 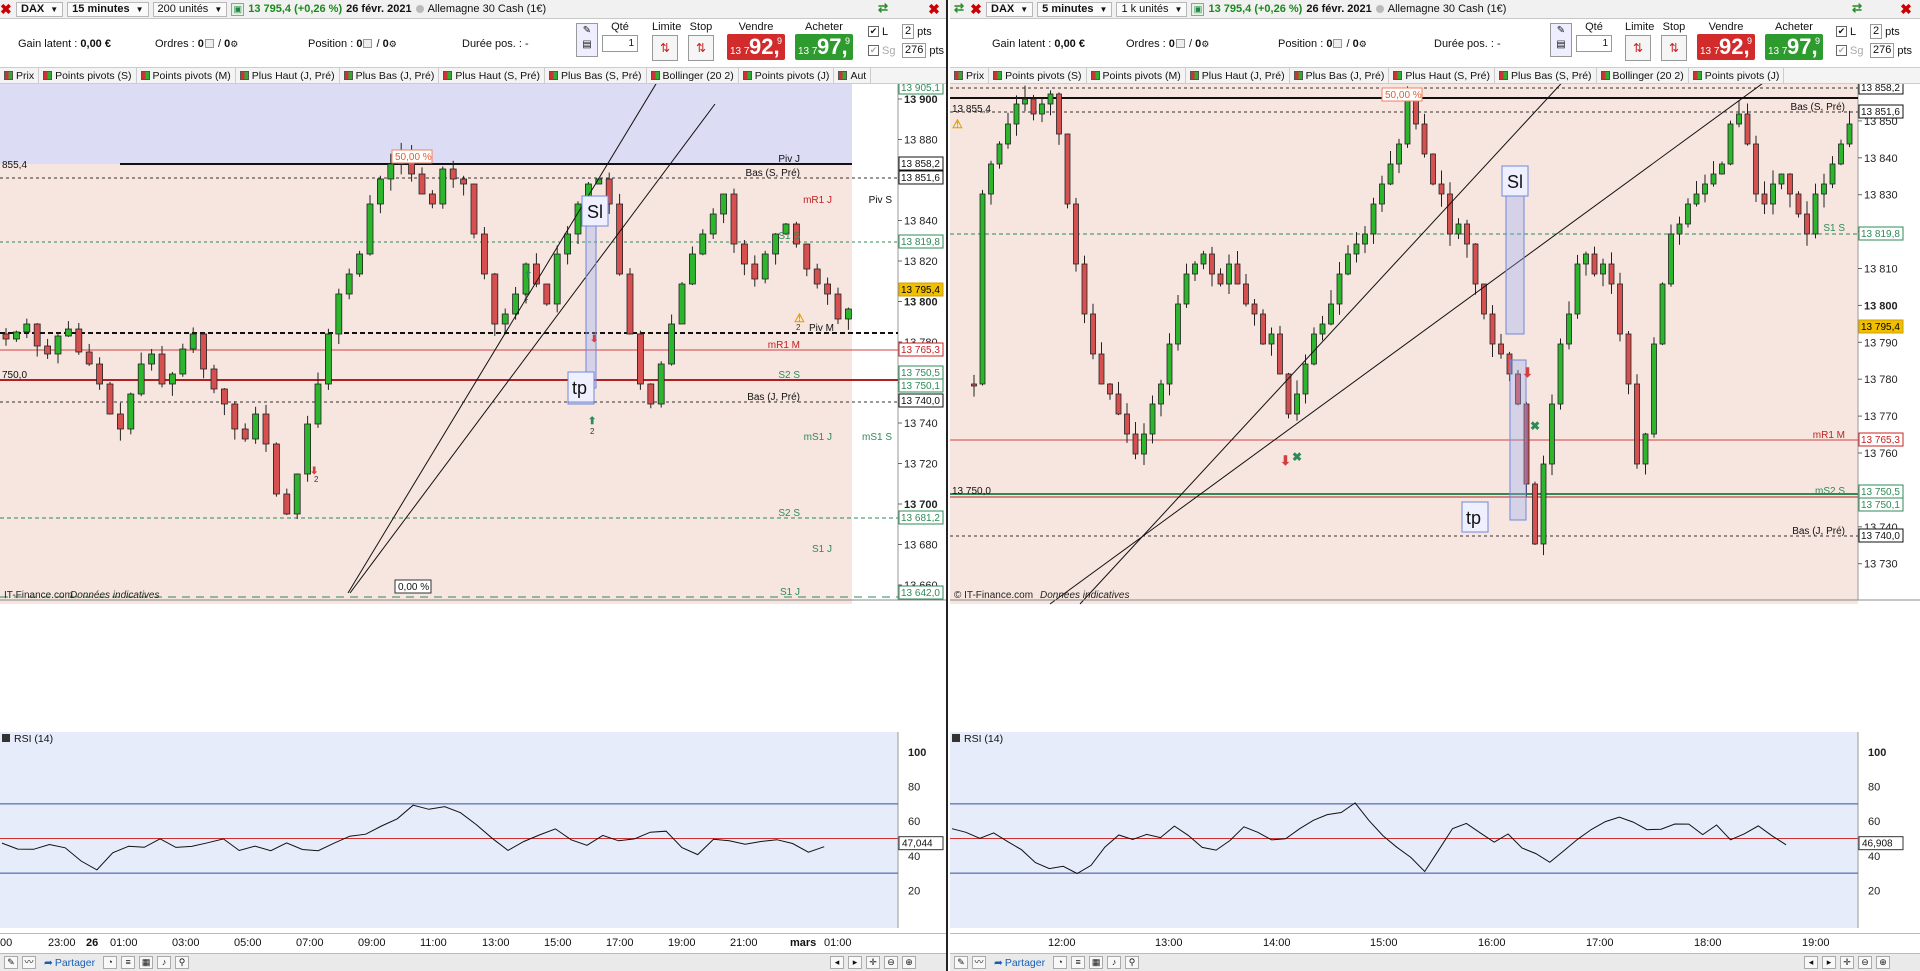 I want to click on rsi-tick-label: 80, so click(x=914, y=788).